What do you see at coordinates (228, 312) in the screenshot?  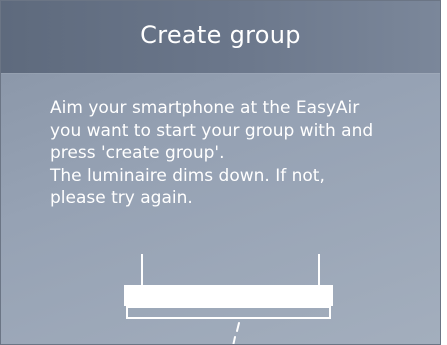 I see `luminaire-diffuser` at bounding box center [228, 312].